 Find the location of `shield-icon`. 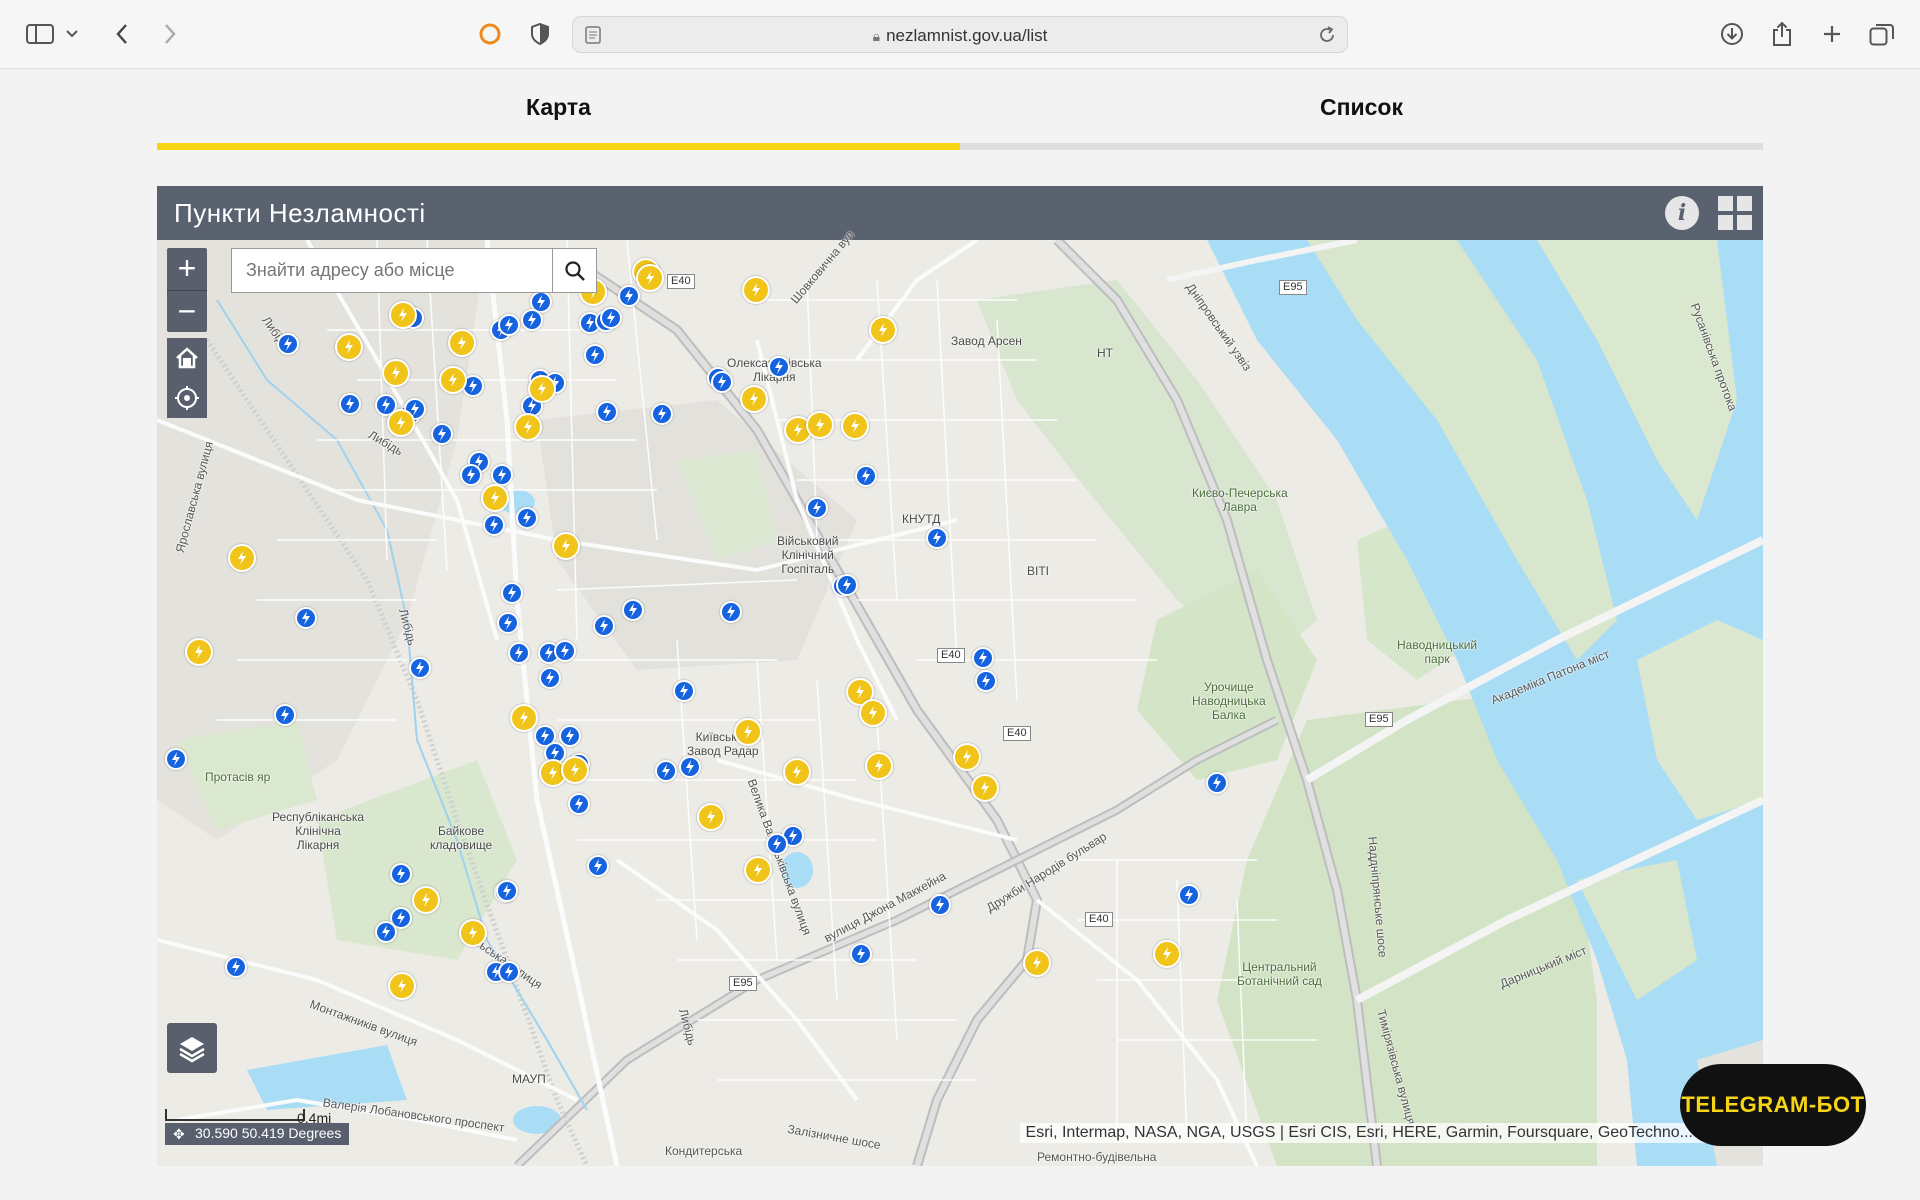

shield-icon is located at coordinates (540, 34).